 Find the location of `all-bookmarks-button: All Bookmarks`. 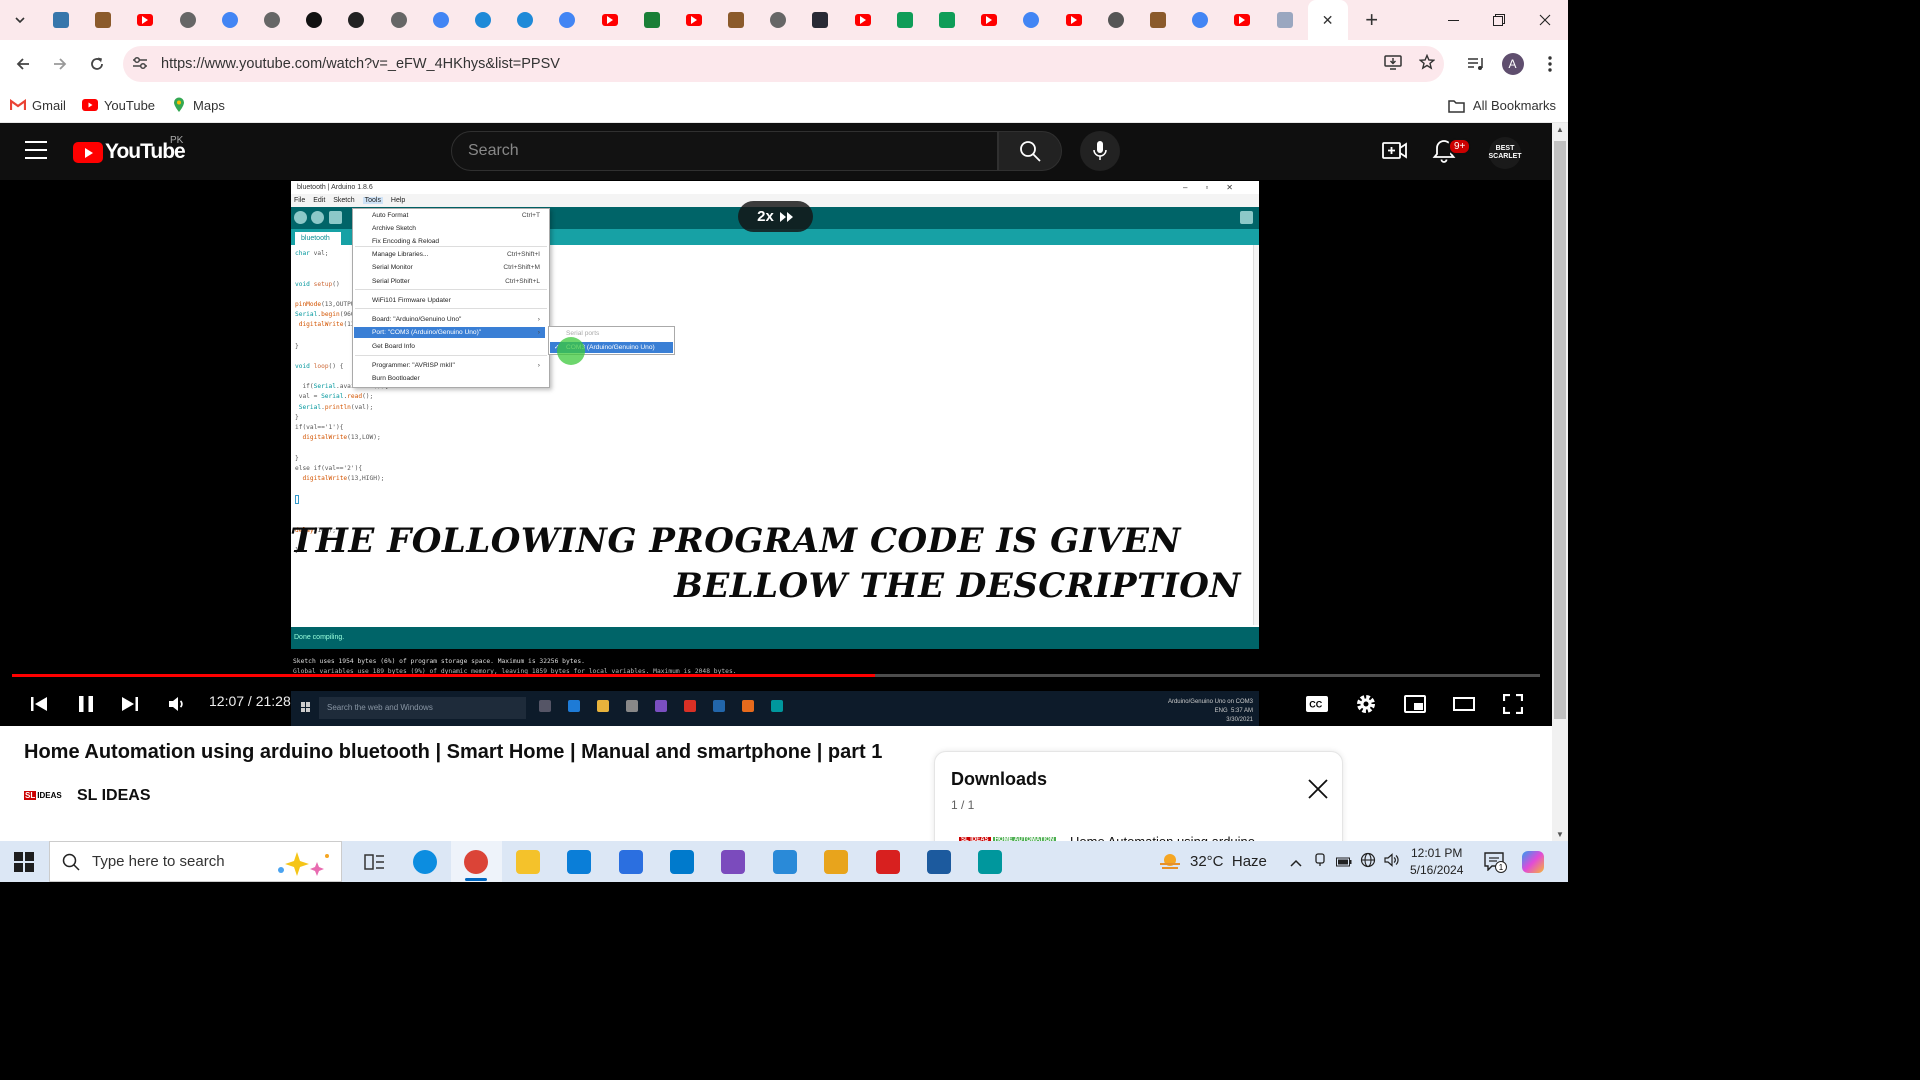

all-bookmarks-button: All Bookmarks is located at coordinates (1502, 105).